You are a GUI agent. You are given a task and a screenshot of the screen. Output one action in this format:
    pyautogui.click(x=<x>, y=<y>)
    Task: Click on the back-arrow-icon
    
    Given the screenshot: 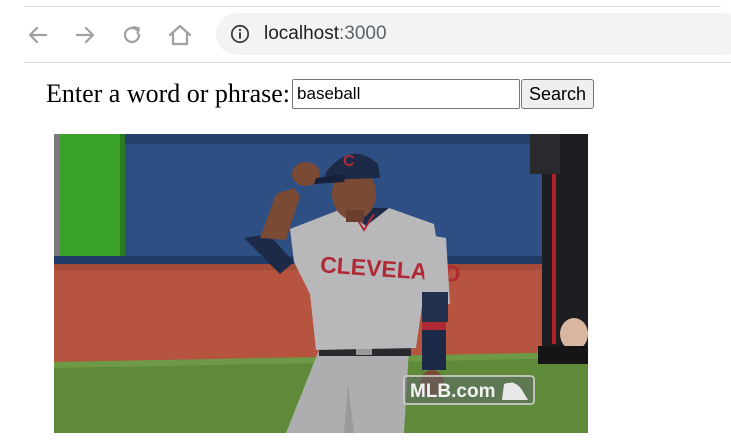 What is the action you would take?
    pyautogui.click(x=38, y=35)
    